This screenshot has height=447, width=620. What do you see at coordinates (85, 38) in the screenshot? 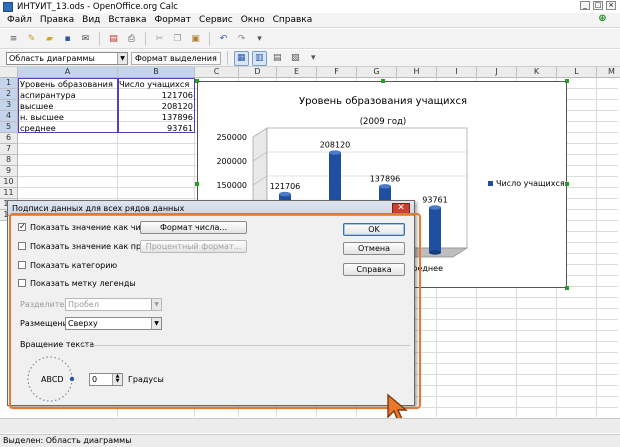
I see `email-icon: ✉` at bounding box center [85, 38].